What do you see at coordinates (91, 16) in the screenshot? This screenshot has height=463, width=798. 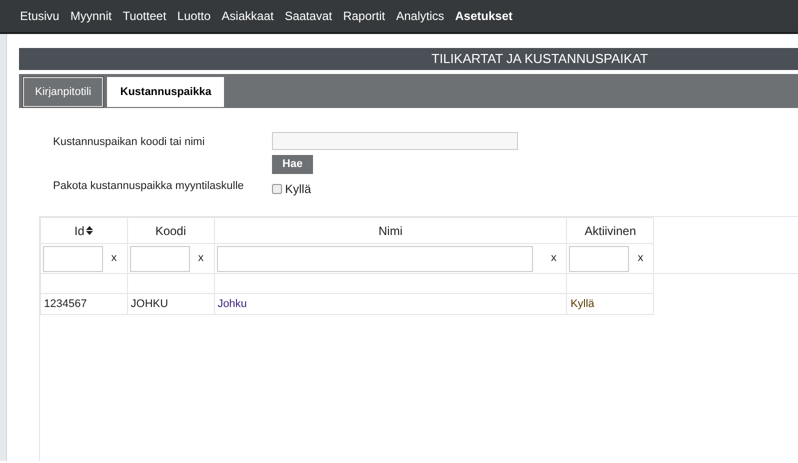 I see `nav-link: Myynnit` at bounding box center [91, 16].